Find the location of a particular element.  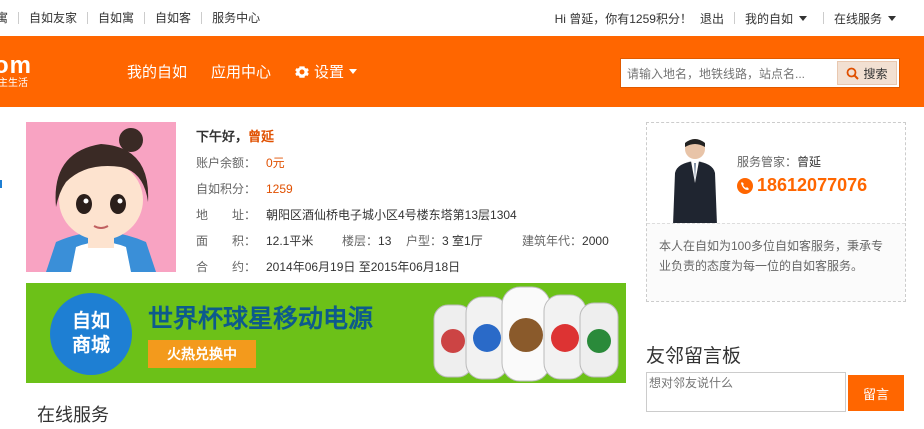

manager-phone: 18612077076 is located at coordinates (802, 185).